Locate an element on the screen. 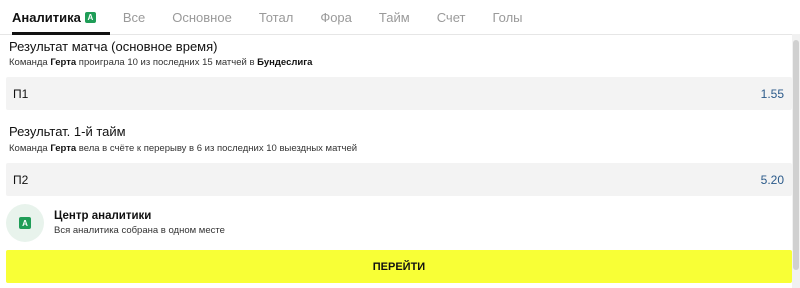  tab-label: Фора is located at coordinates (336, 17).